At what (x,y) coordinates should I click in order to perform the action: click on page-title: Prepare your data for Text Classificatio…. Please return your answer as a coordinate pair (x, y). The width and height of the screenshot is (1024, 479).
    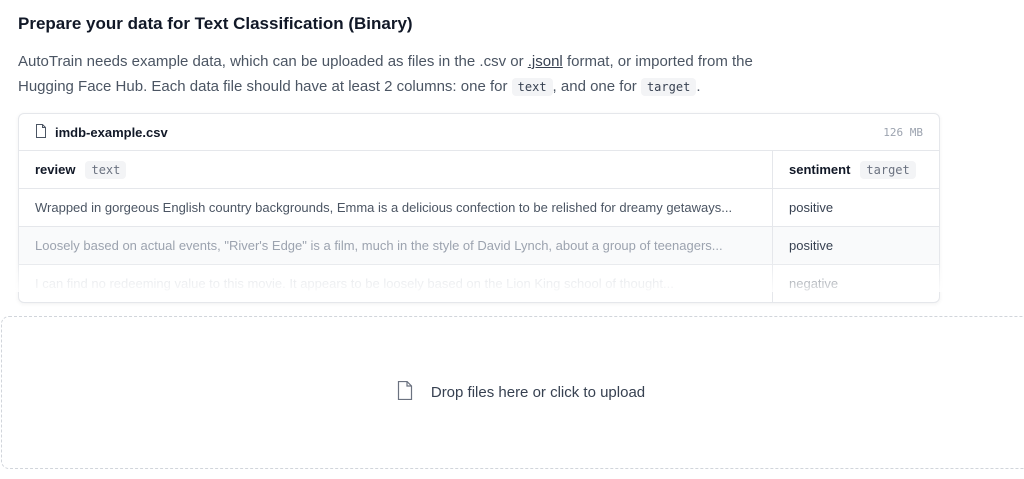
    Looking at the image, I should click on (215, 23).